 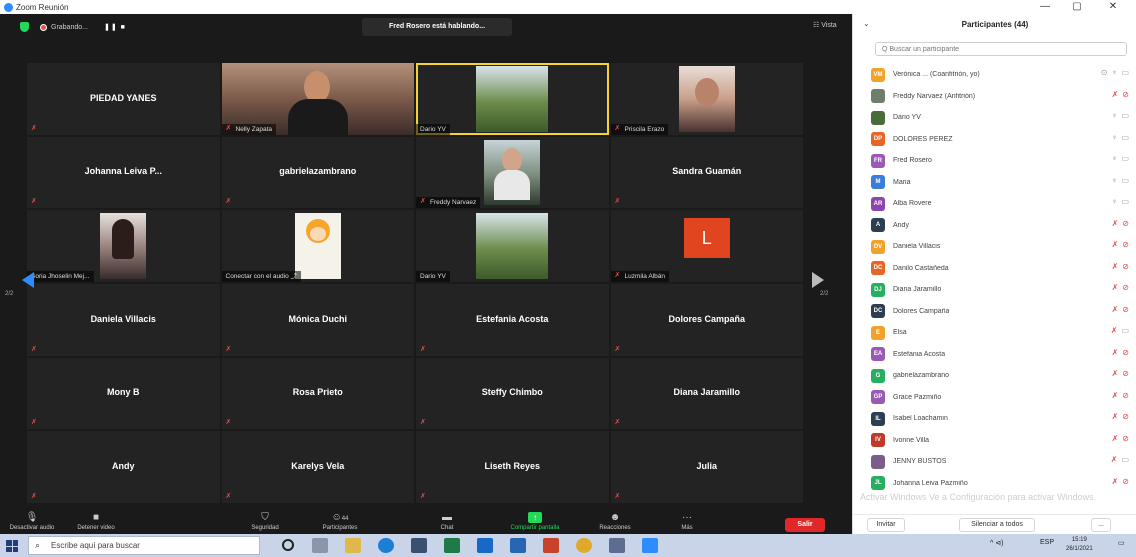 I want to click on leave-button: Salir, so click(x=805, y=525).